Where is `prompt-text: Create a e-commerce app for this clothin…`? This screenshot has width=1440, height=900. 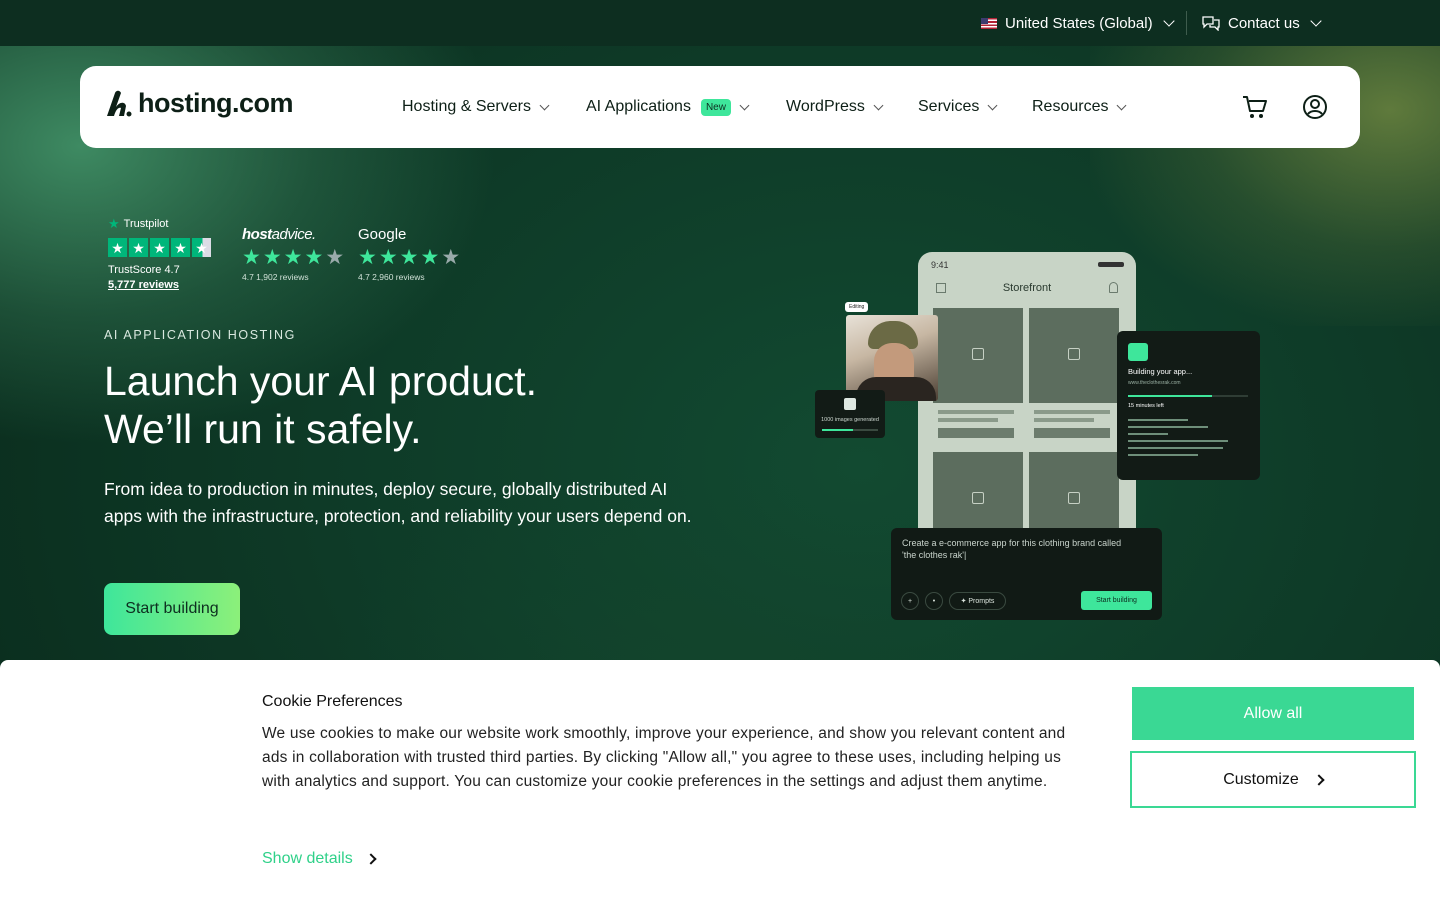
prompt-text: Create a e-commerce app for this clothin… is located at coordinates (1012, 549).